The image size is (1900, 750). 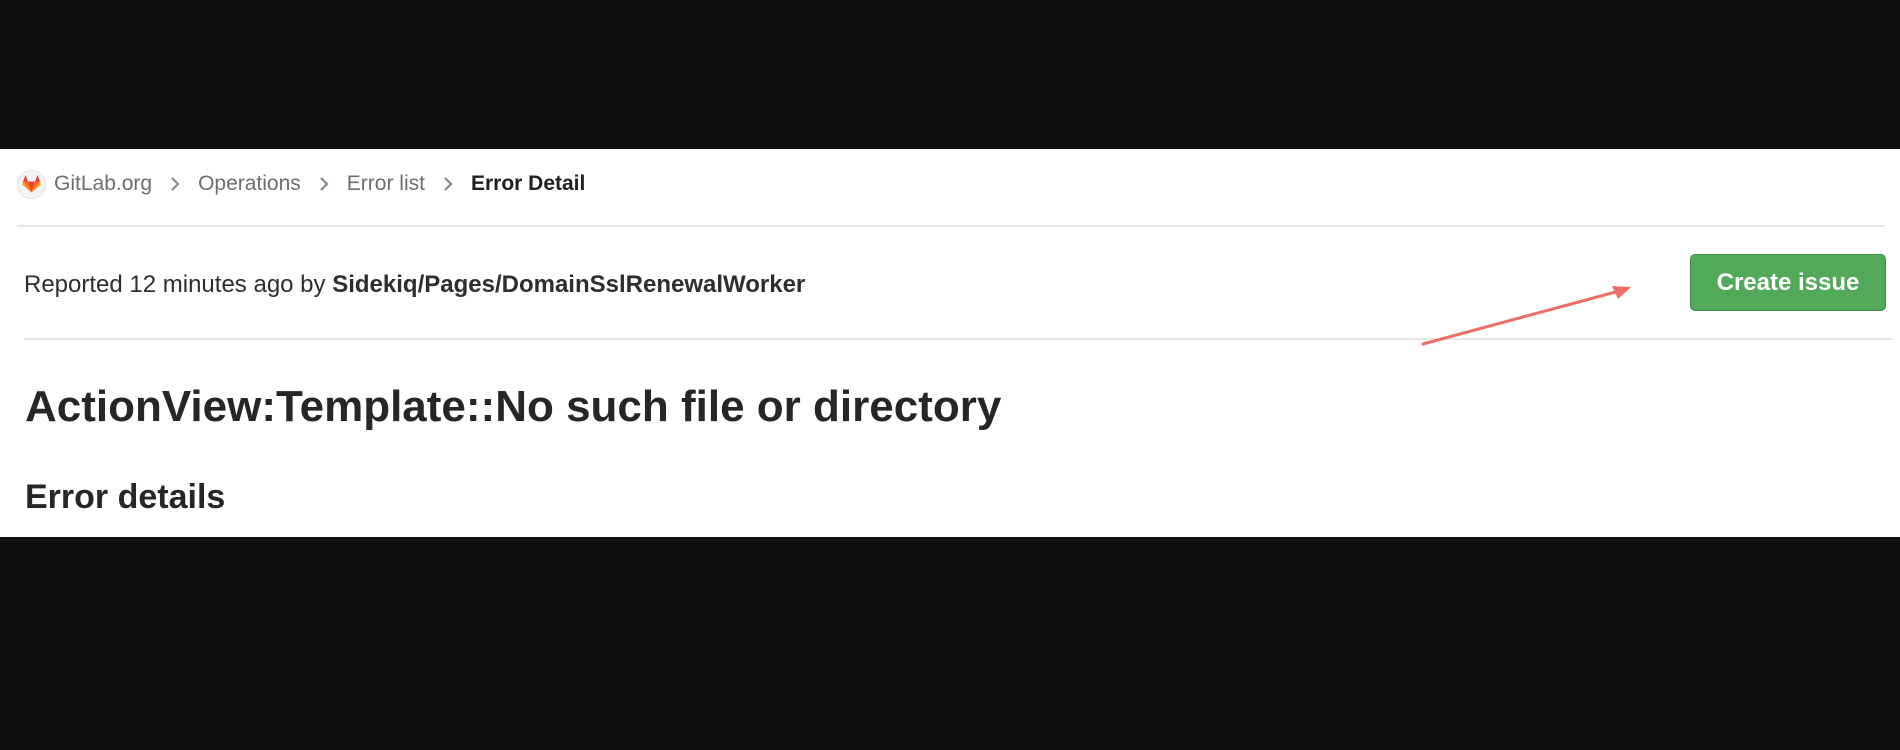 What do you see at coordinates (1788, 282) in the screenshot?
I see `create-issue-button: Create issue` at bounding box center [1788, 282].